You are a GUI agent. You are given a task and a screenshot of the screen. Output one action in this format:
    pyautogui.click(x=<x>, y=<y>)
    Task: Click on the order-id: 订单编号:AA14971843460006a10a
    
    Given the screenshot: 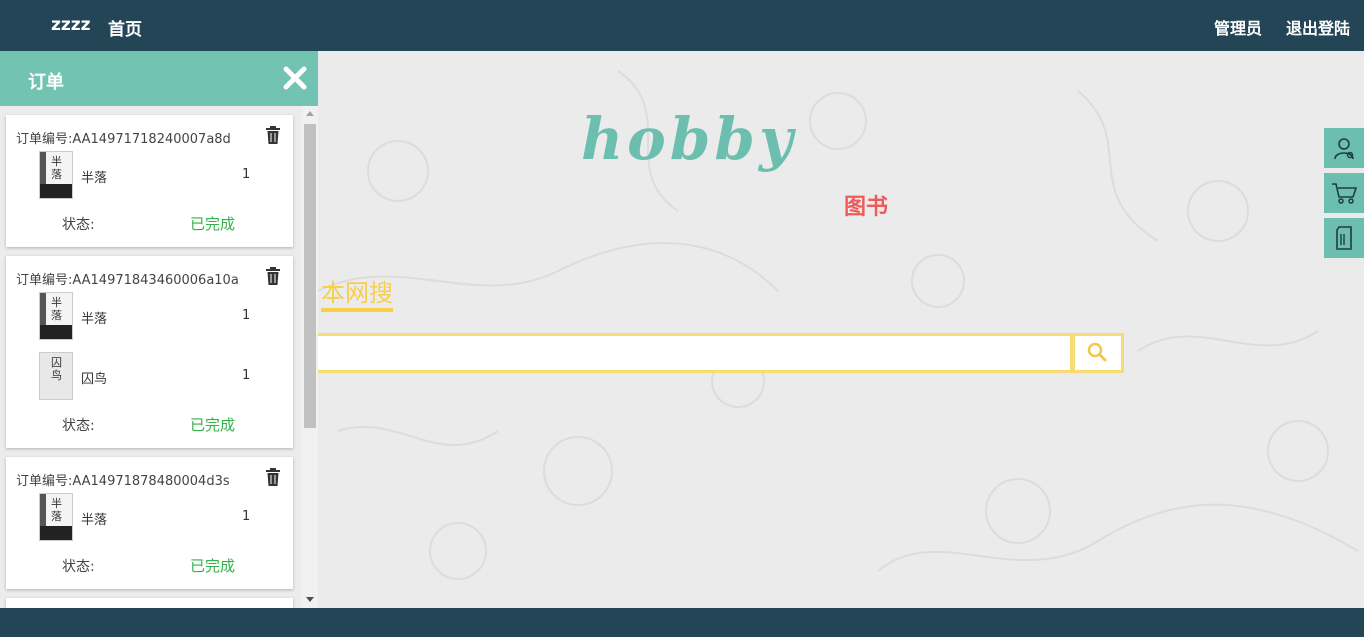 What is the action you would take?
    pyautogui.click(x=127, y=280)
    